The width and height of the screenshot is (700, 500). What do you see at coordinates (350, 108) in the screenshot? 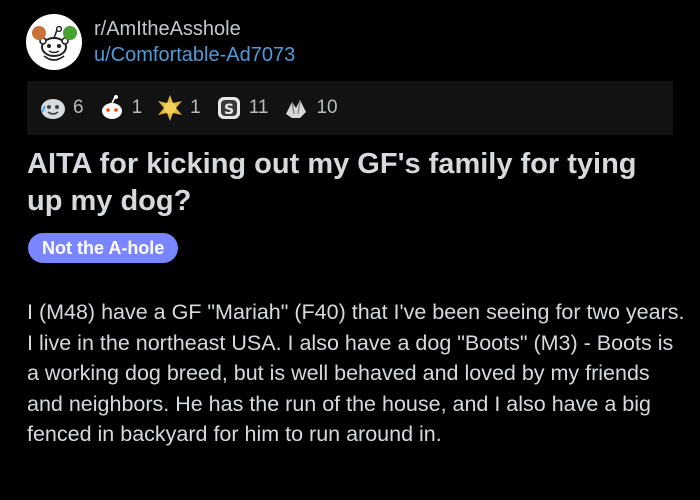
I see `awards-bar: 6 1 1 S 11 10` at bounding box center [350, 108].